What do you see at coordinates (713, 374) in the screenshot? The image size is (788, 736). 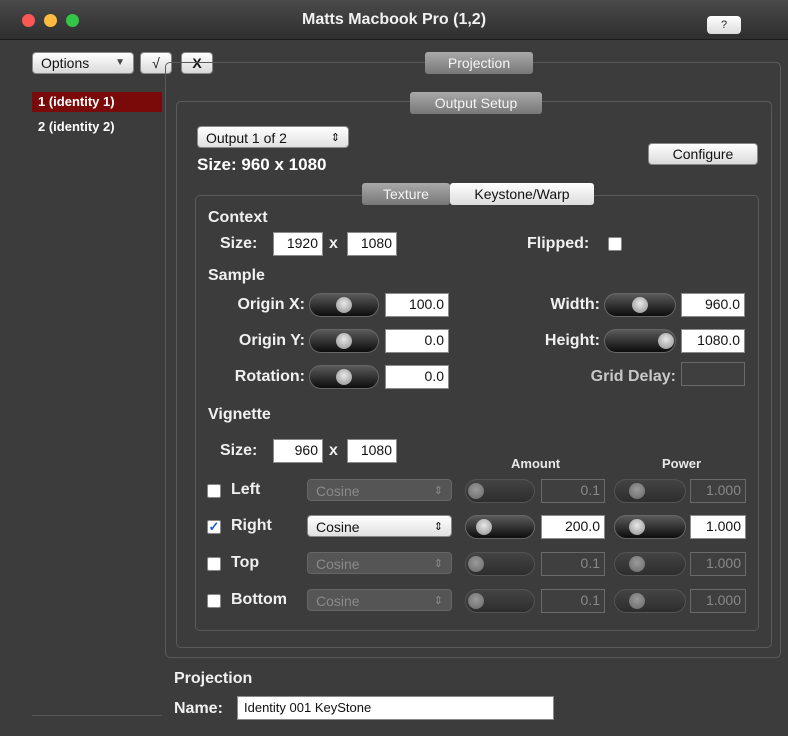 I see `grid-delay-field` at bounding box center [713, 374].